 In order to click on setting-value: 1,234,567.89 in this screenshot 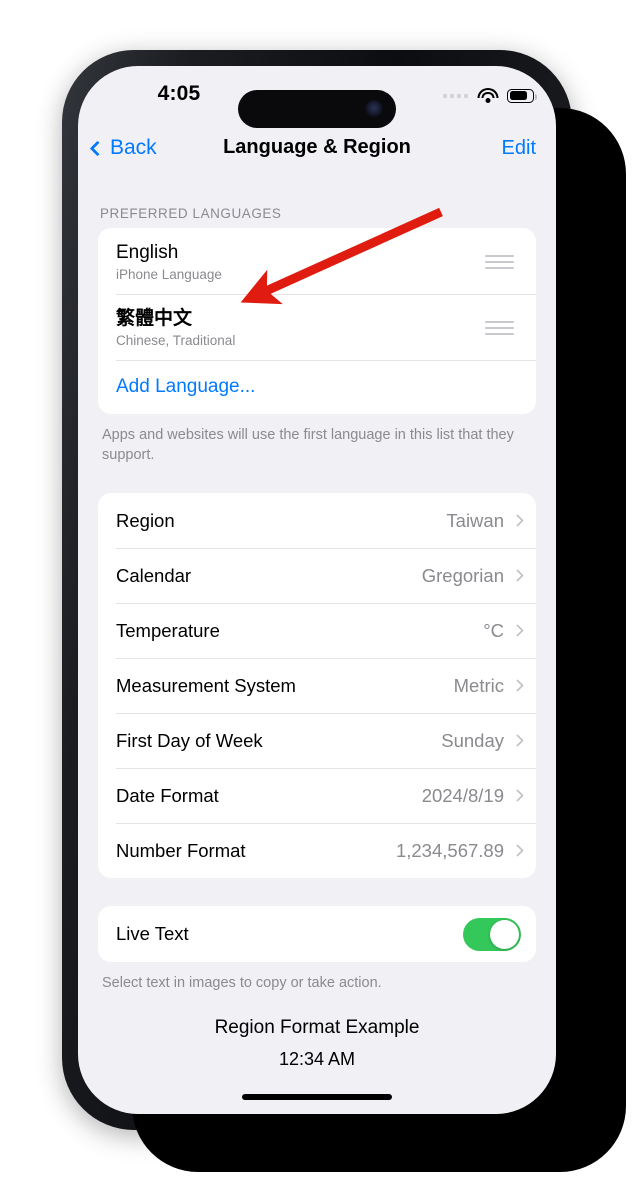, I will do `click(449, 850)`.